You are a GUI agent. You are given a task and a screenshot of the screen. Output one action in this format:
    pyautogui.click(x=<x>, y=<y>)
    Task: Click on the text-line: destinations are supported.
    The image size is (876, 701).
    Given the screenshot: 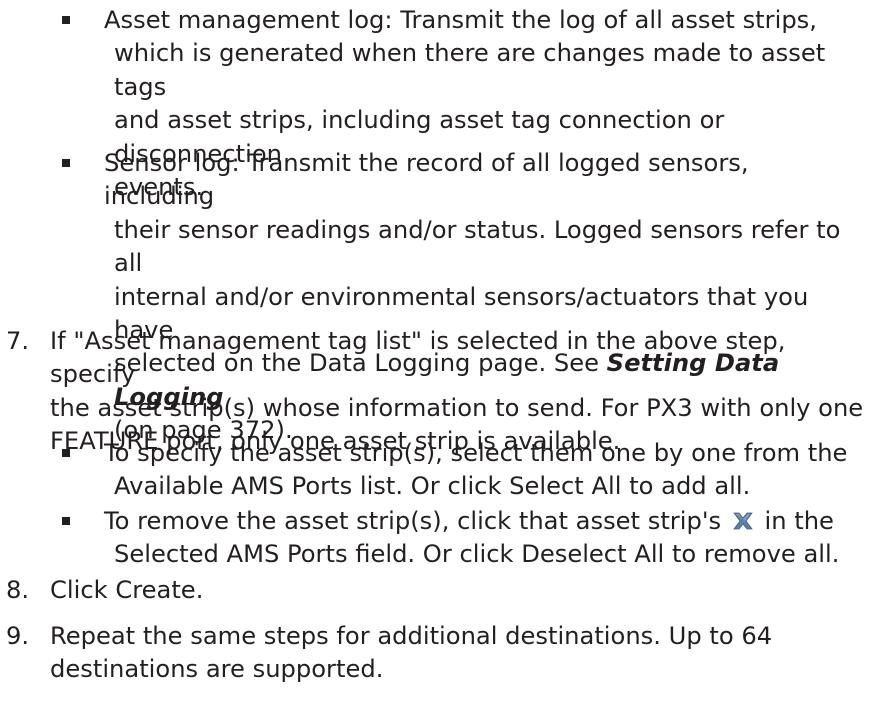 What is the action you would take?
    pyautogui.click(x=217, y=669)
    